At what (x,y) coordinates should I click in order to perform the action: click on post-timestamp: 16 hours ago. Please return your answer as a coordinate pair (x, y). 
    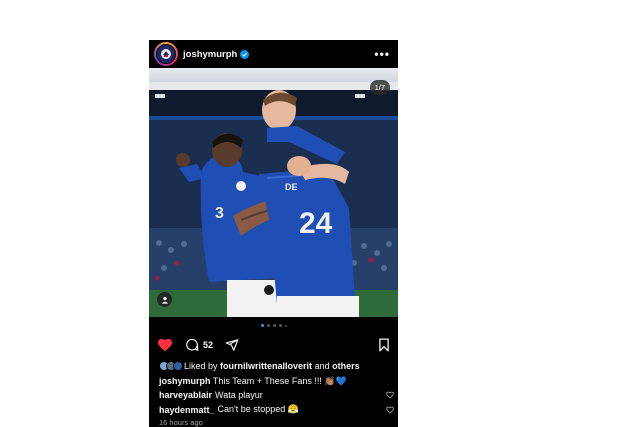
    Looking at the image, I should click on (181, 422).